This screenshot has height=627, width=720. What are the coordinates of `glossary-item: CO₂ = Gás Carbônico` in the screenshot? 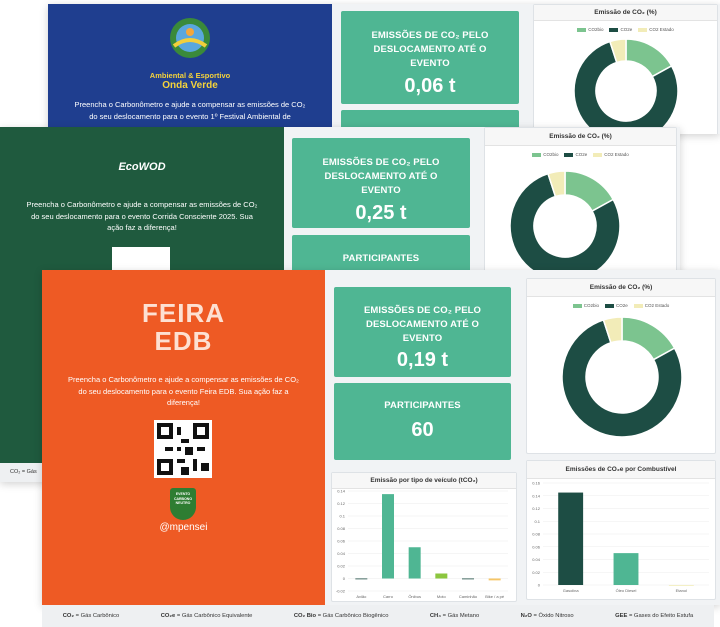 It's located at (91, 616).